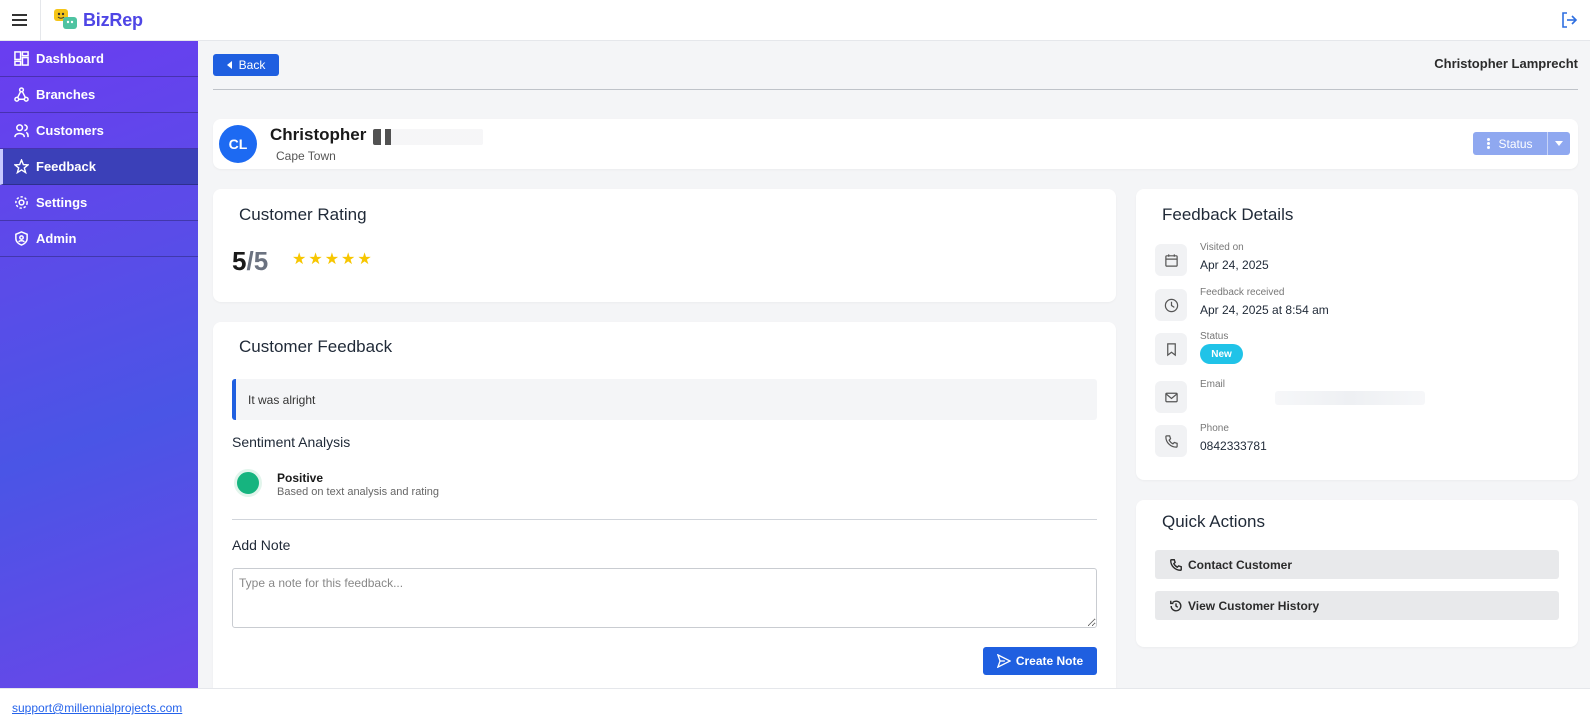  What do you see at coordinates (1176, 605) in the screenshot?
I see `history-icon` at bounding box center [1176, 605].